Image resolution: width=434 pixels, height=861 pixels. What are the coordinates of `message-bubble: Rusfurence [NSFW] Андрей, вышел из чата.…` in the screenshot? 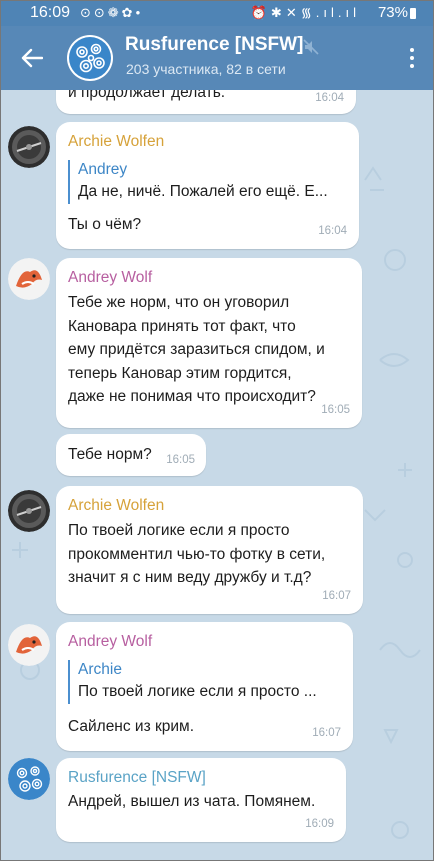 It's located at (201, 800).